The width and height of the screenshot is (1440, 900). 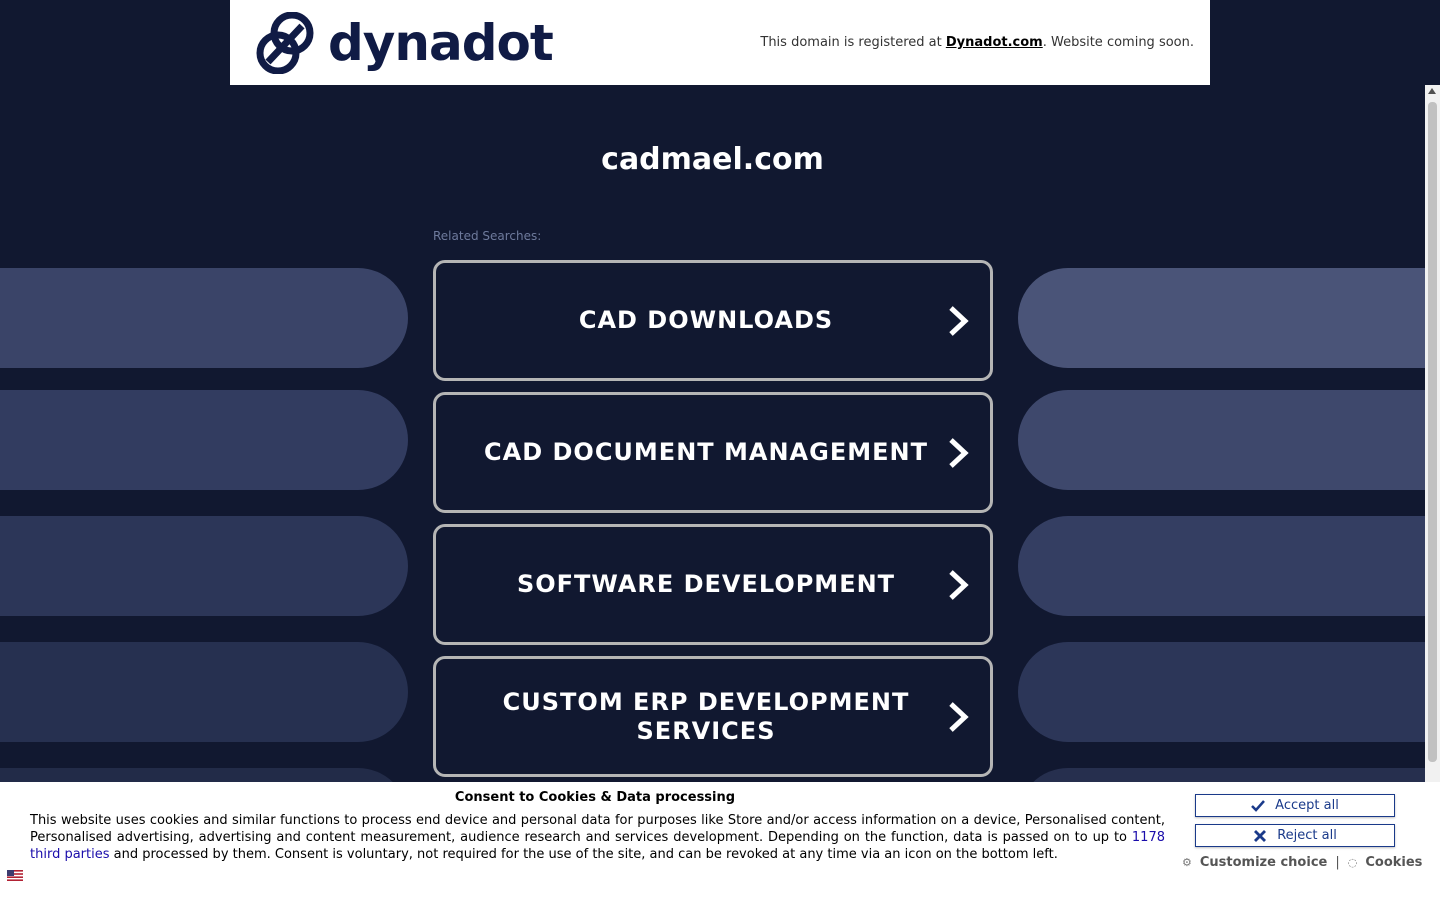 What do you see at coordinates (1258, 805) in the screenshot?
I see `checkmark-icon` at bounding box center [1258, 805].